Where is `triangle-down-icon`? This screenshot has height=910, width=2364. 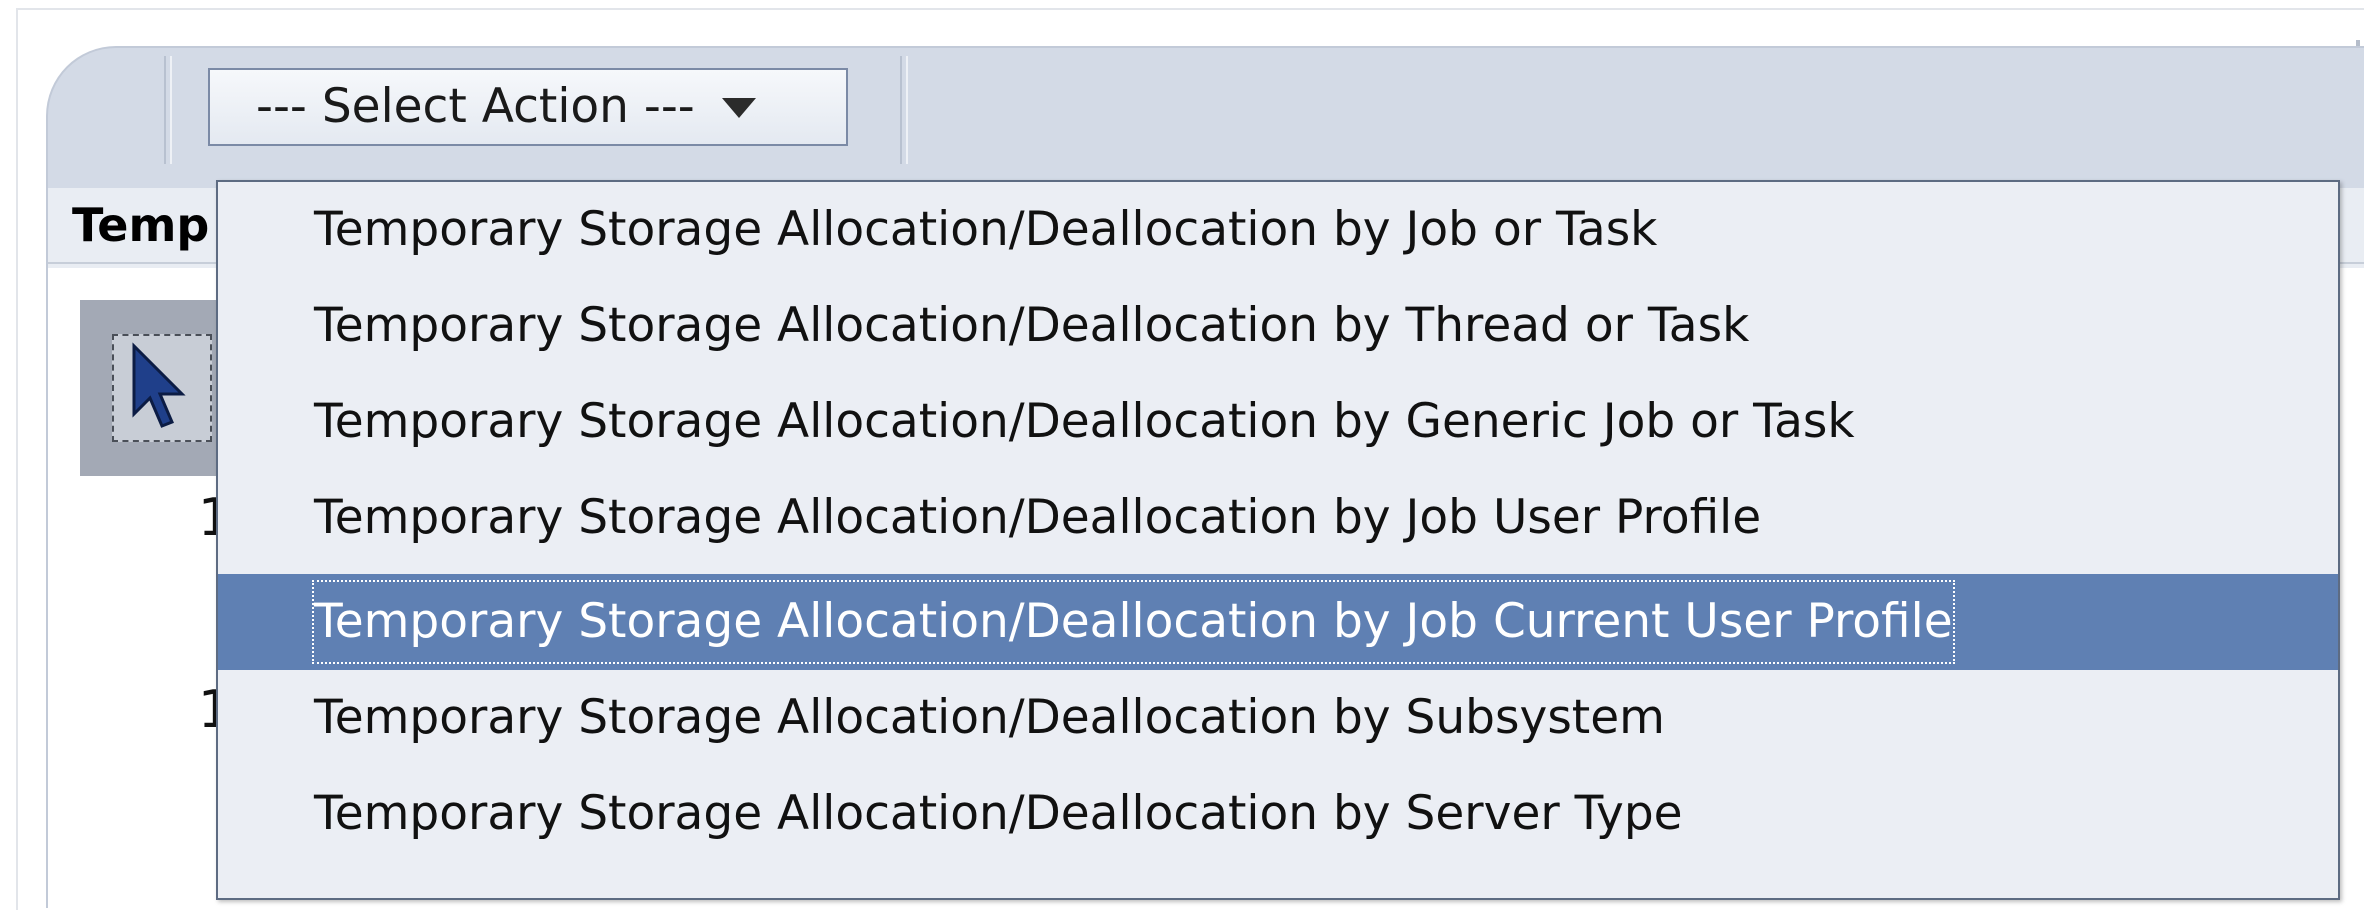
triangle-down-icon is located at coordinates (738, 107).